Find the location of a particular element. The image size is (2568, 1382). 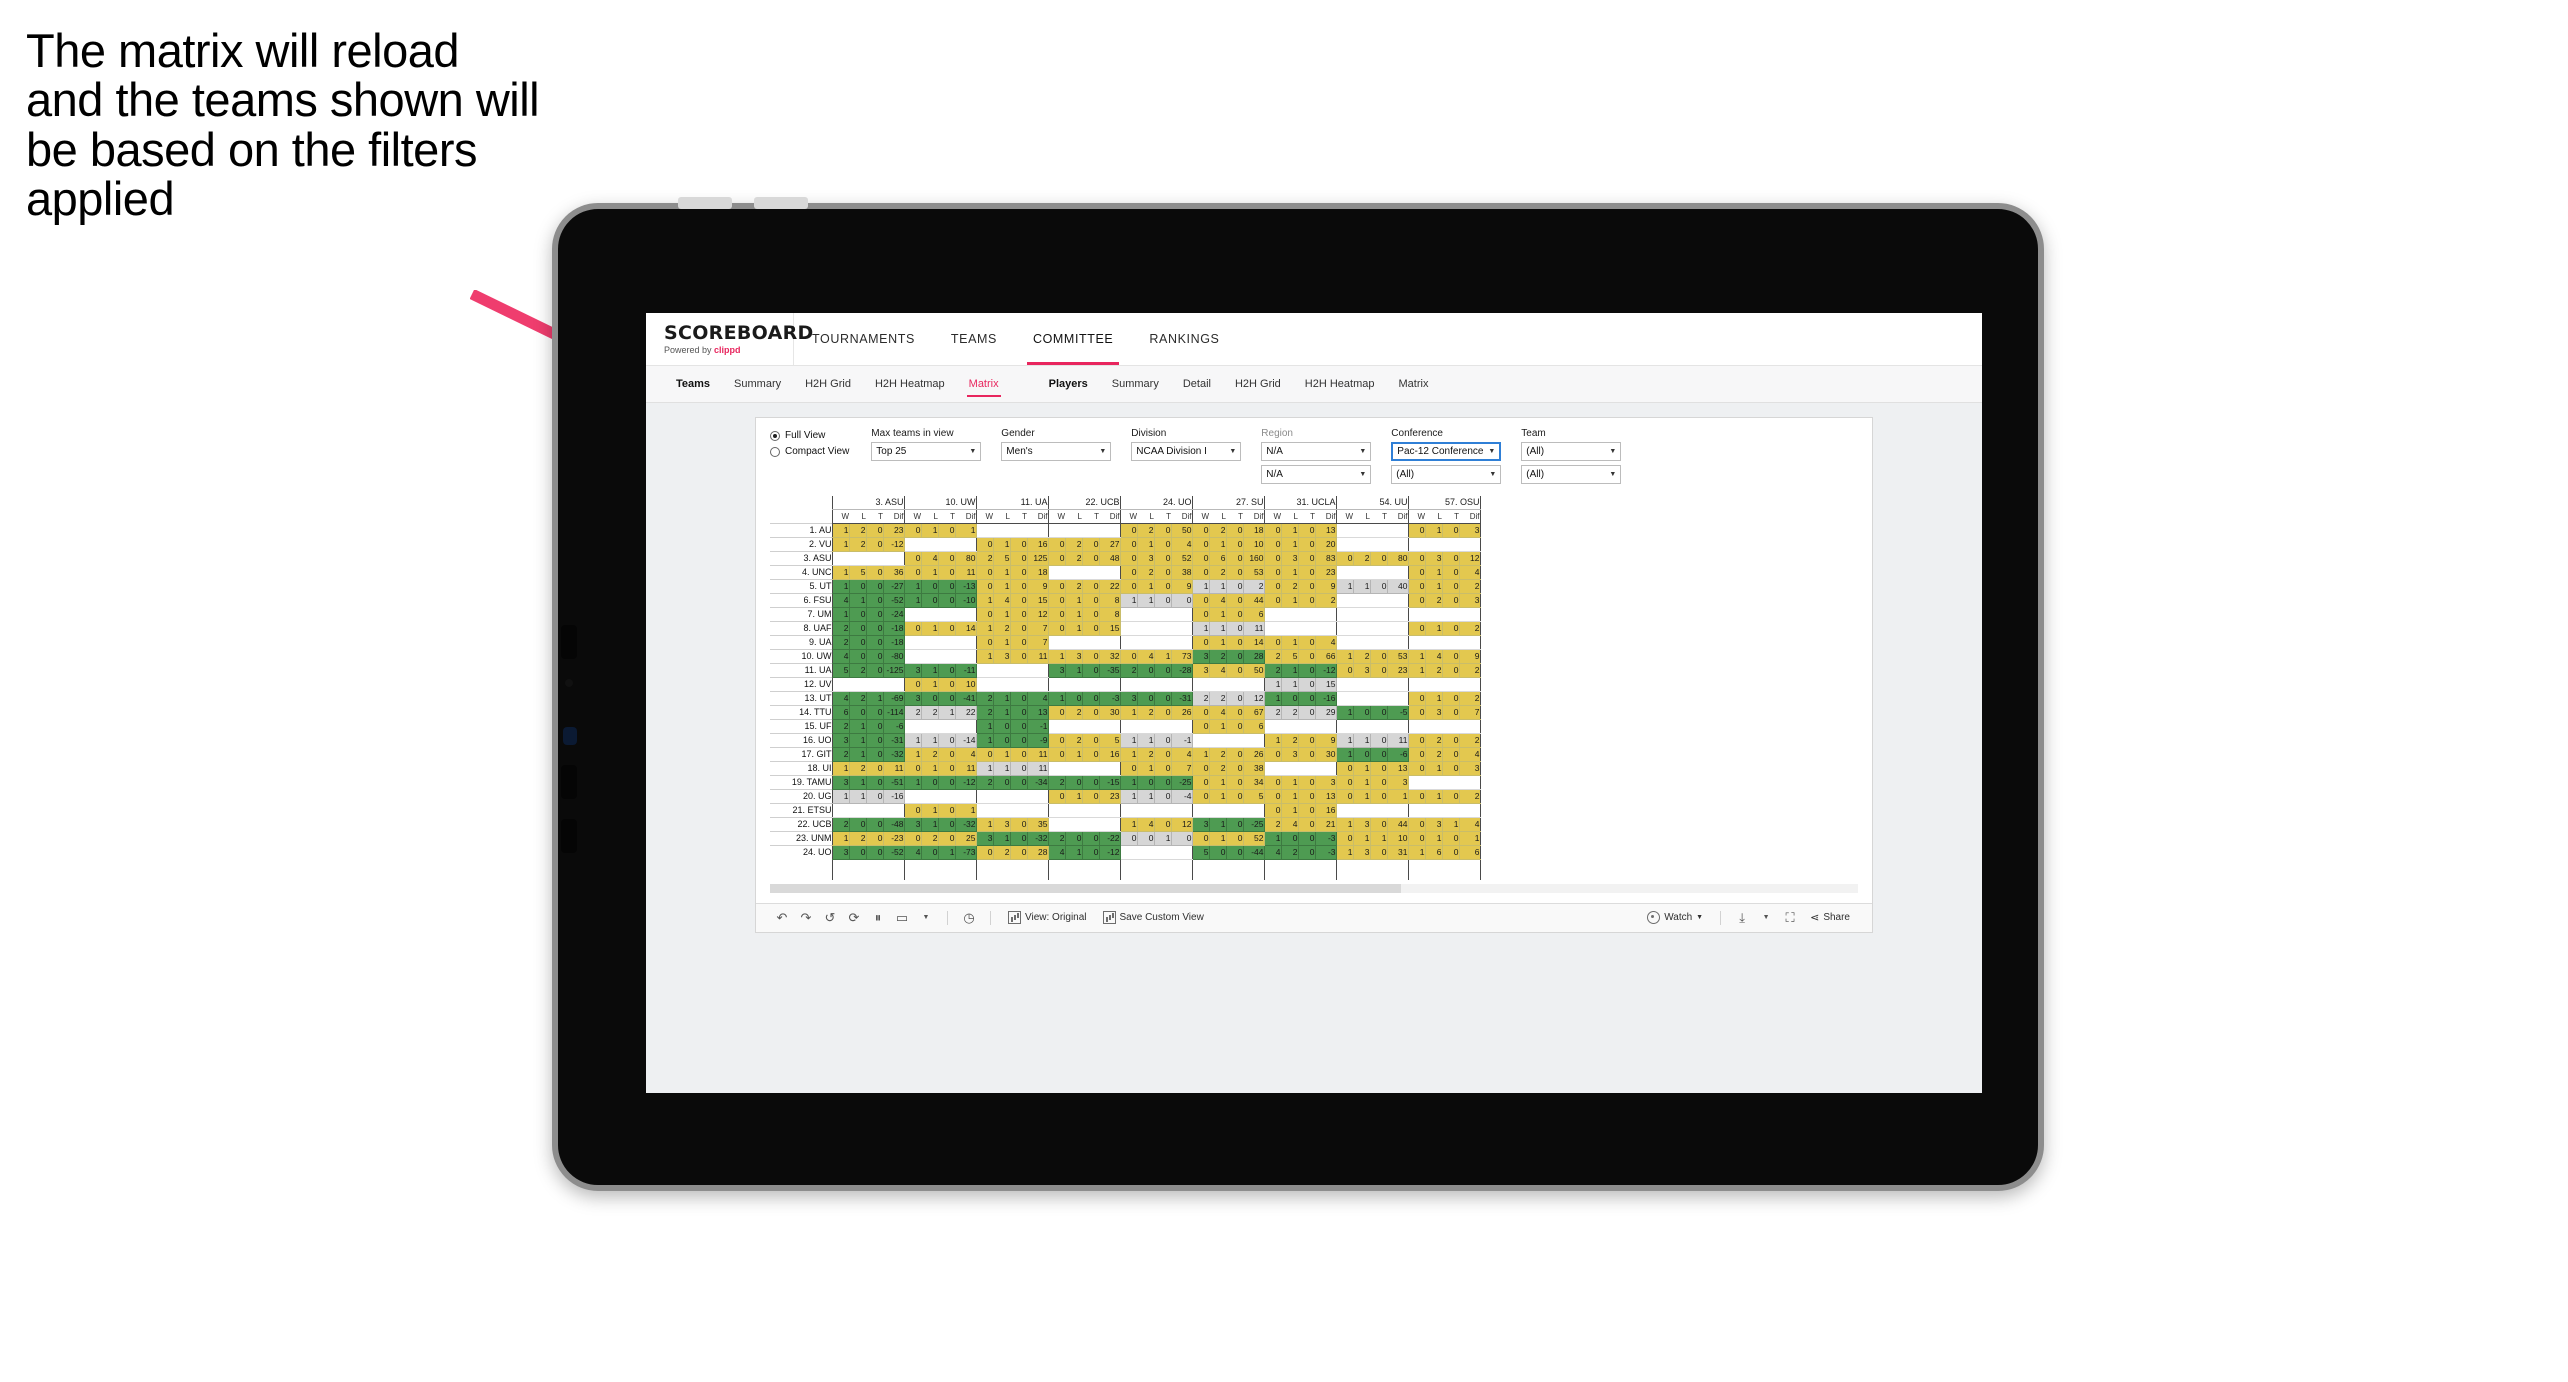

matrix-row-label: 18. UI is located at coordinates (801, 768).